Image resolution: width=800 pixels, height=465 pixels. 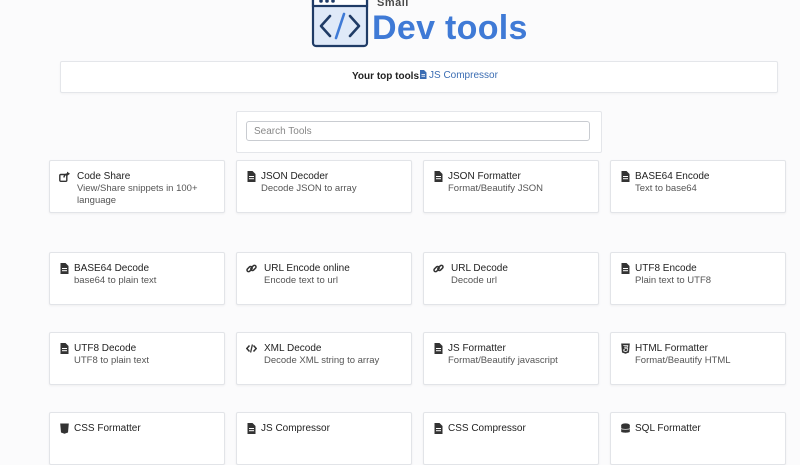 What do you see at coordinates (340, 24) in the screenshot?
I see `code-window-icon` at bounding box center [340, 24].